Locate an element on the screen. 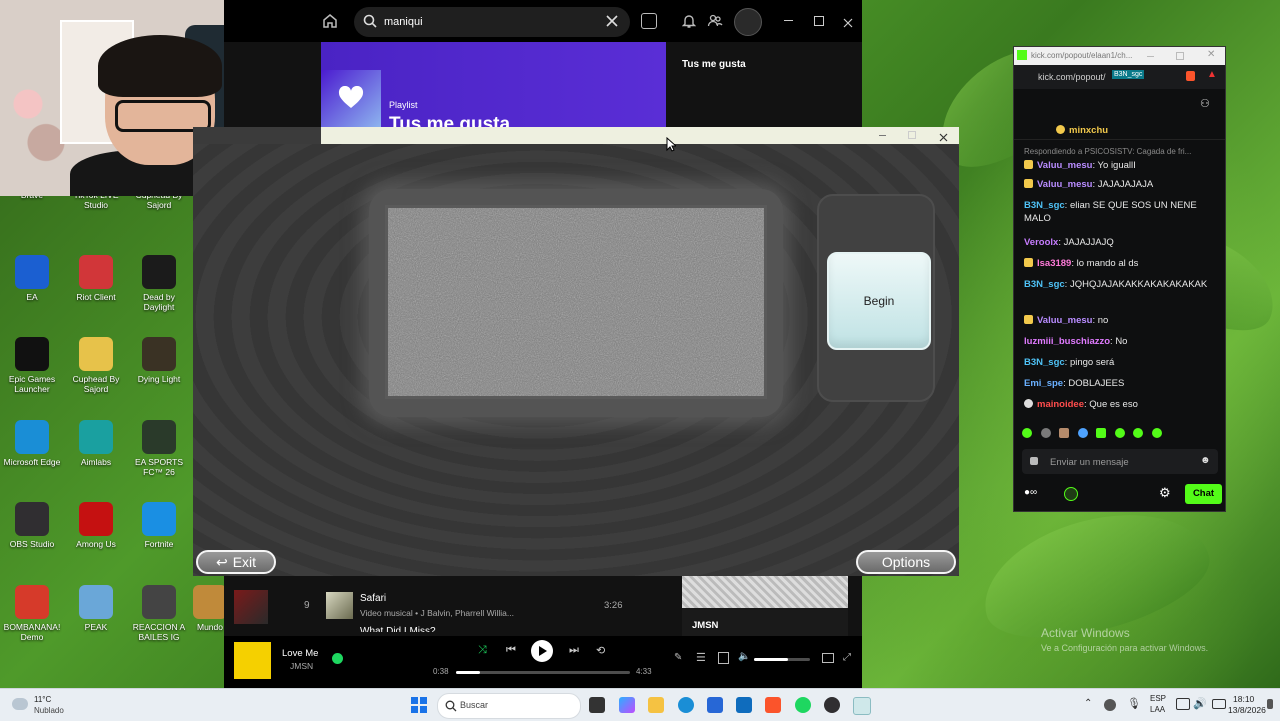 The image size is (1280, 721). emote-bar is located at coordinates (1120, 435).